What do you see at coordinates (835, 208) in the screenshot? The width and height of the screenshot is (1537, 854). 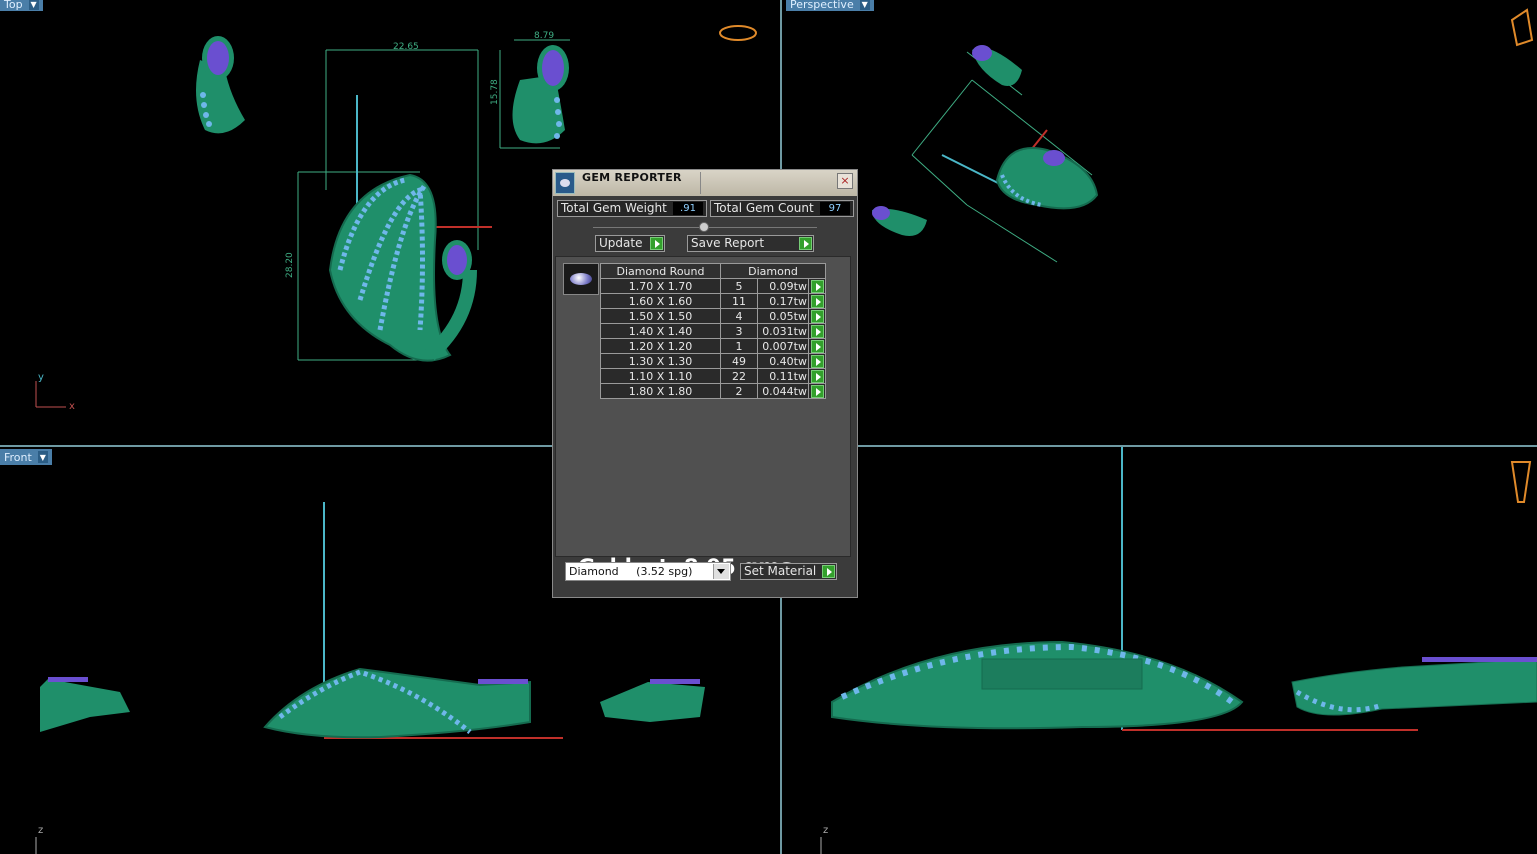 I see `total-gem-count-value: 97` at bounding box center [835, 208].